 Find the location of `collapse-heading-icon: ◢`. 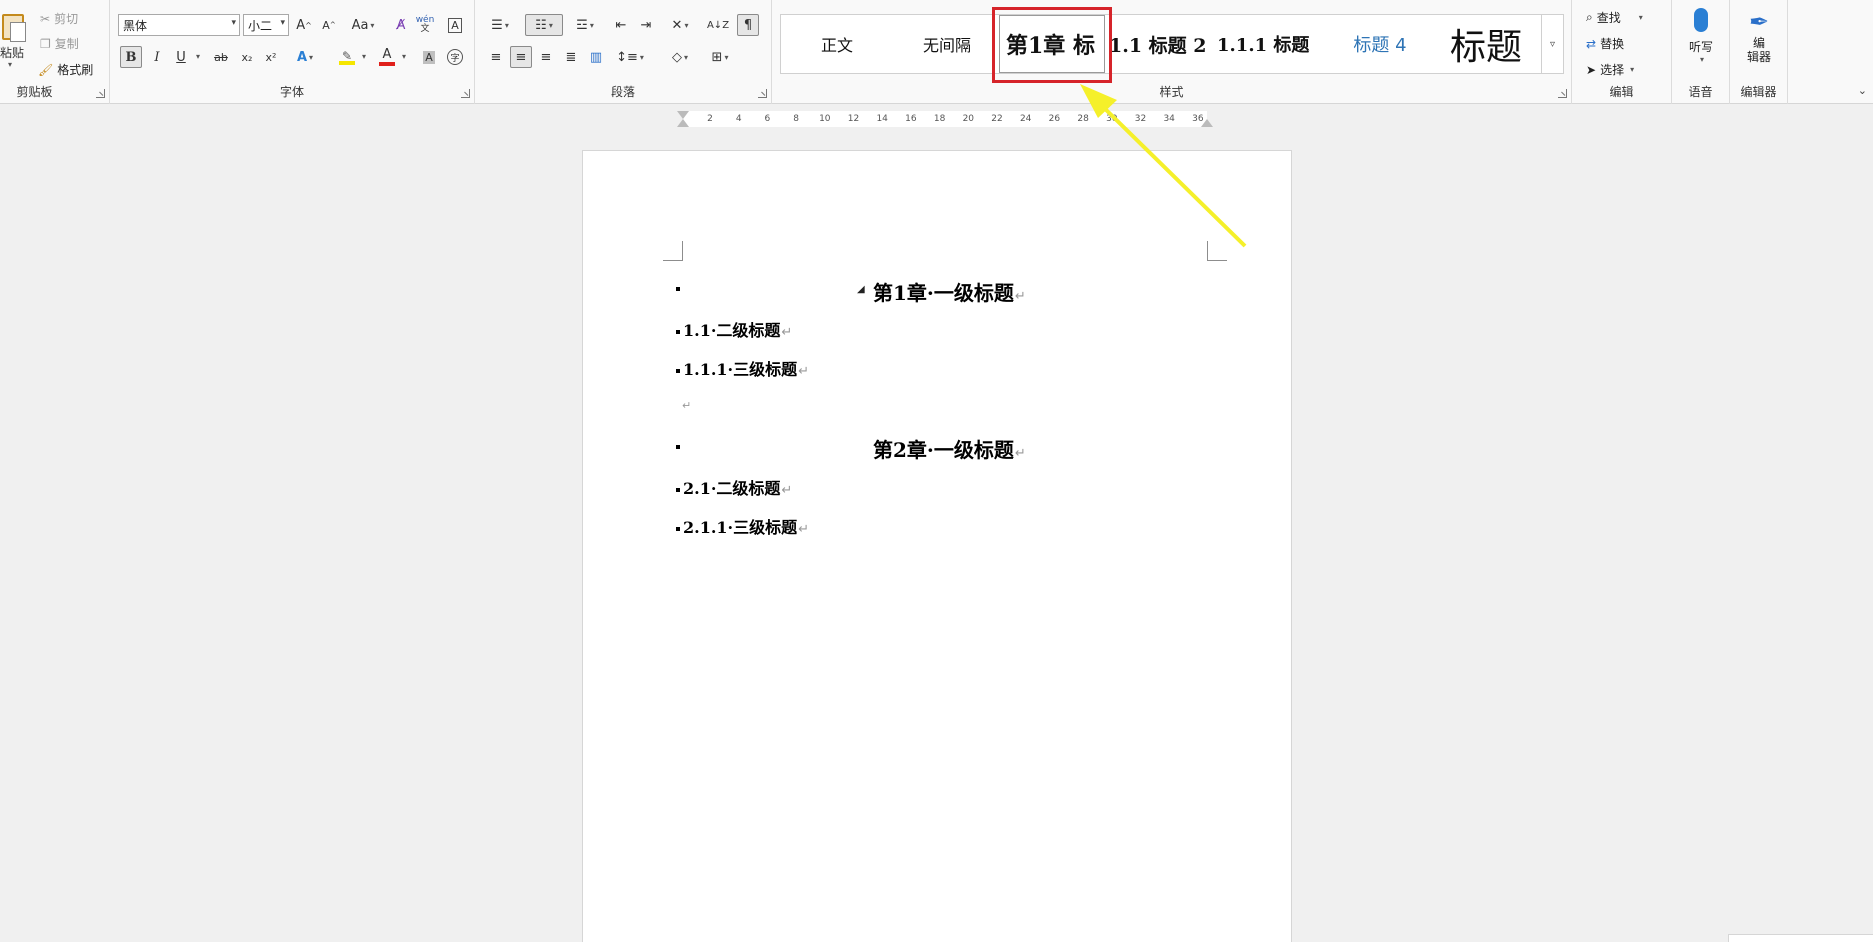

collapse-heading-icon: ◢ is located at coordinates (861, 289).